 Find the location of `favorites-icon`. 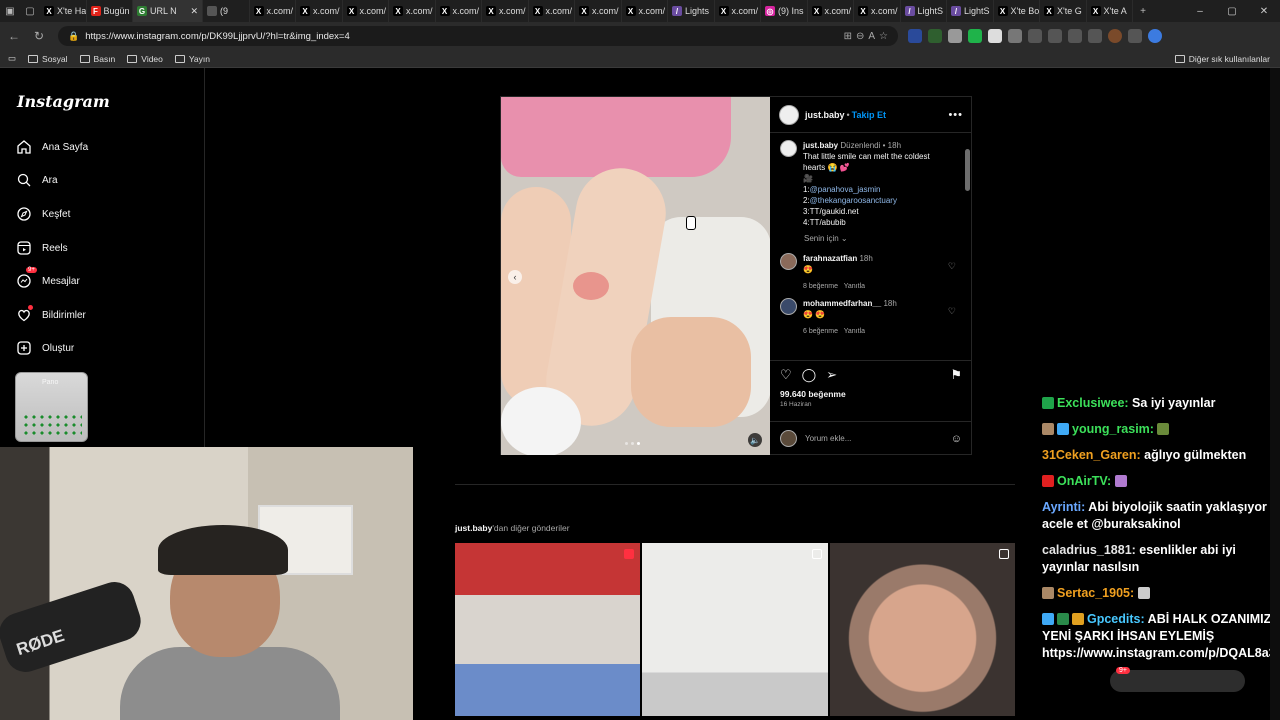

favorites-icon is located at coordinates (1075, 36).